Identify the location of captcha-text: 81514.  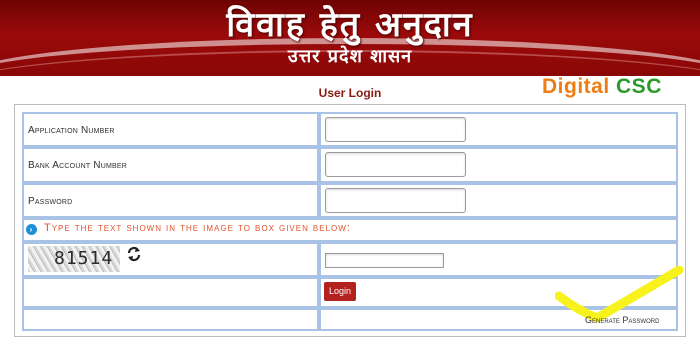
(84, 258).